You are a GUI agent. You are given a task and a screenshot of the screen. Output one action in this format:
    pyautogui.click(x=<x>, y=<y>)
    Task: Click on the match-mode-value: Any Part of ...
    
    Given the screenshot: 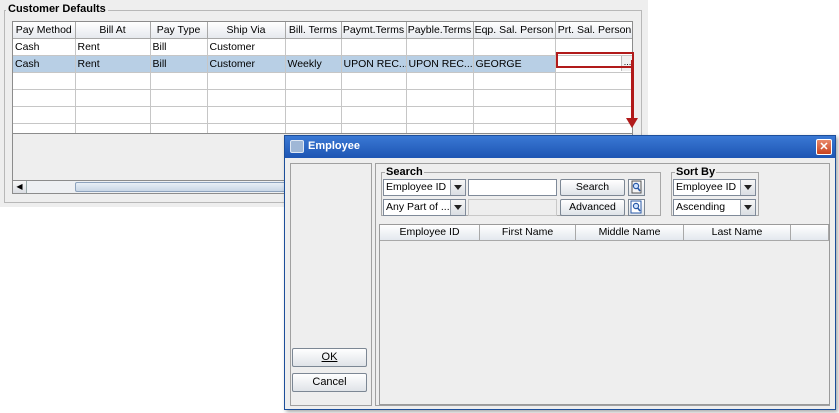 What is the action you would take?
    pyautogui.click(x=418, y=207)
    